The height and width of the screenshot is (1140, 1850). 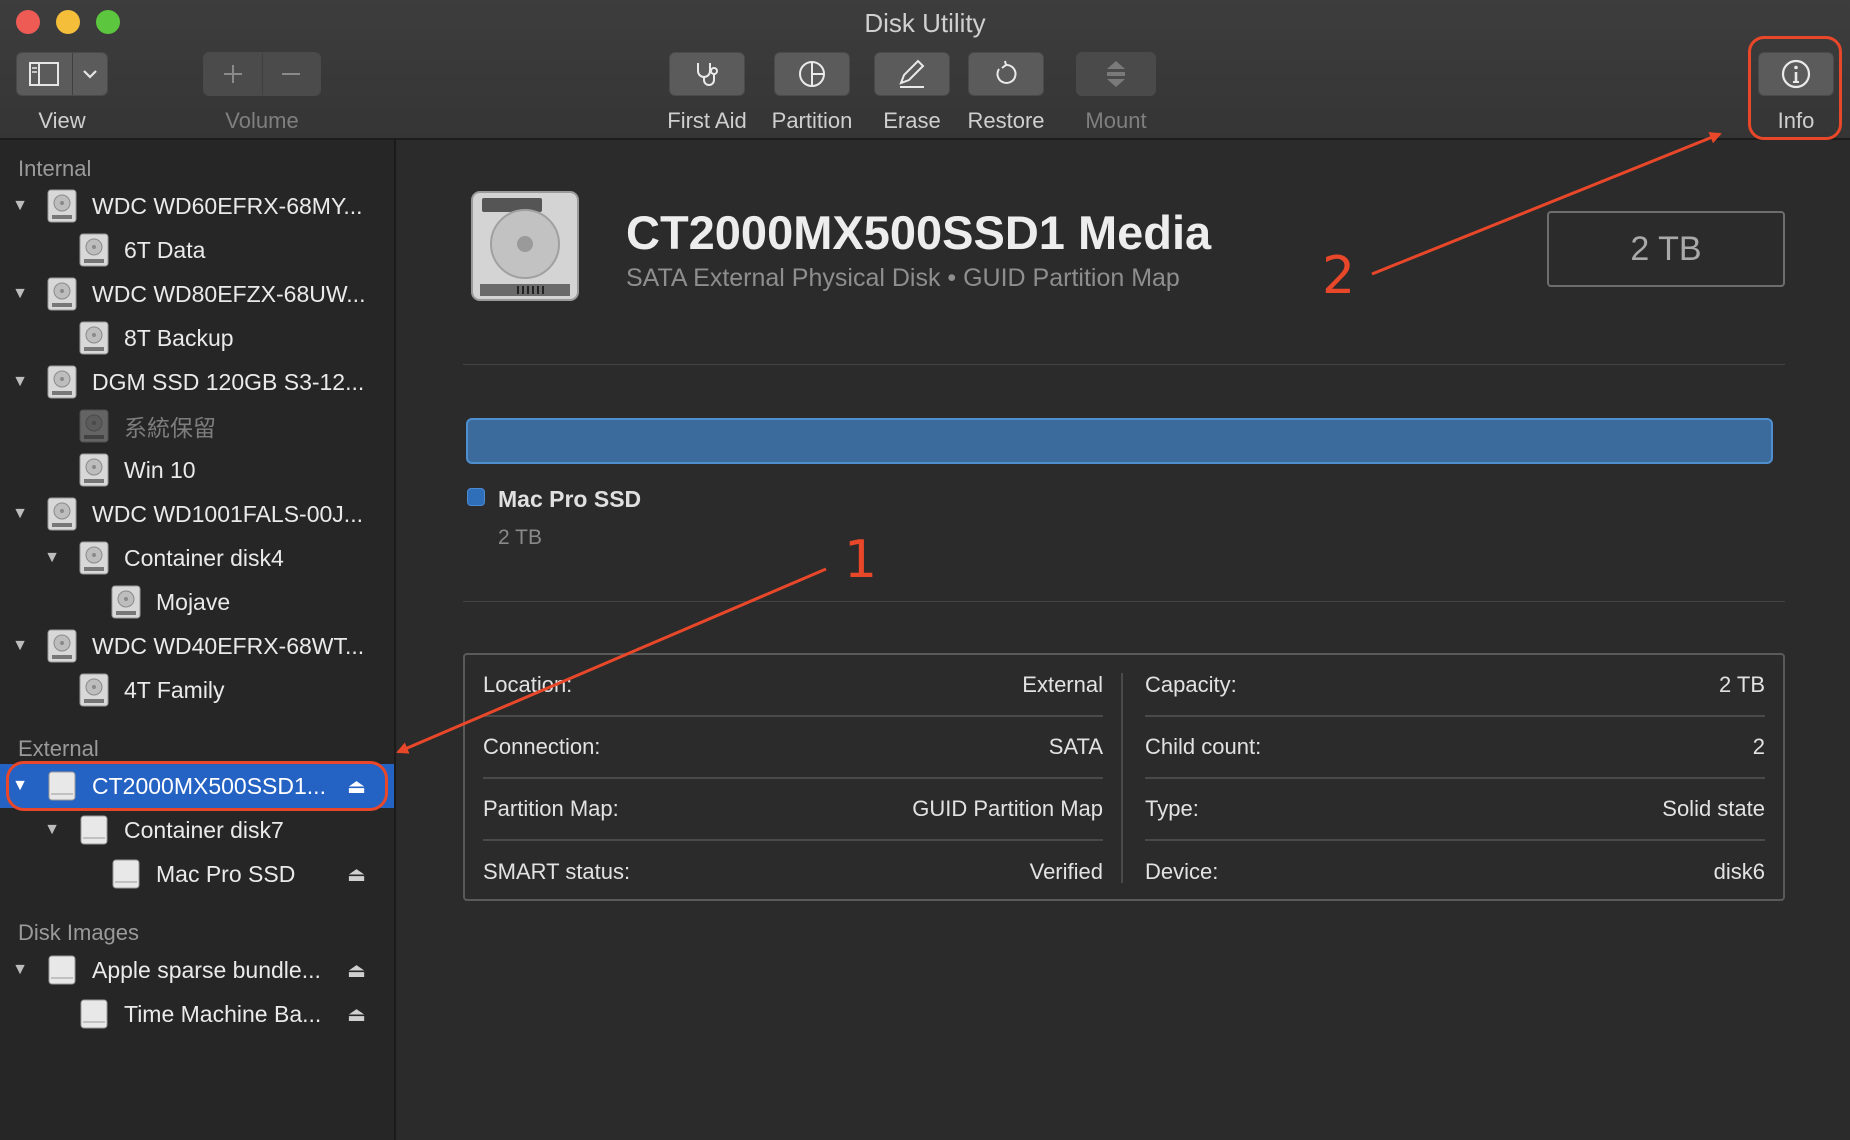 I want to click on sidebar-item-mojave: Mojave, so click(x=197, y=602).